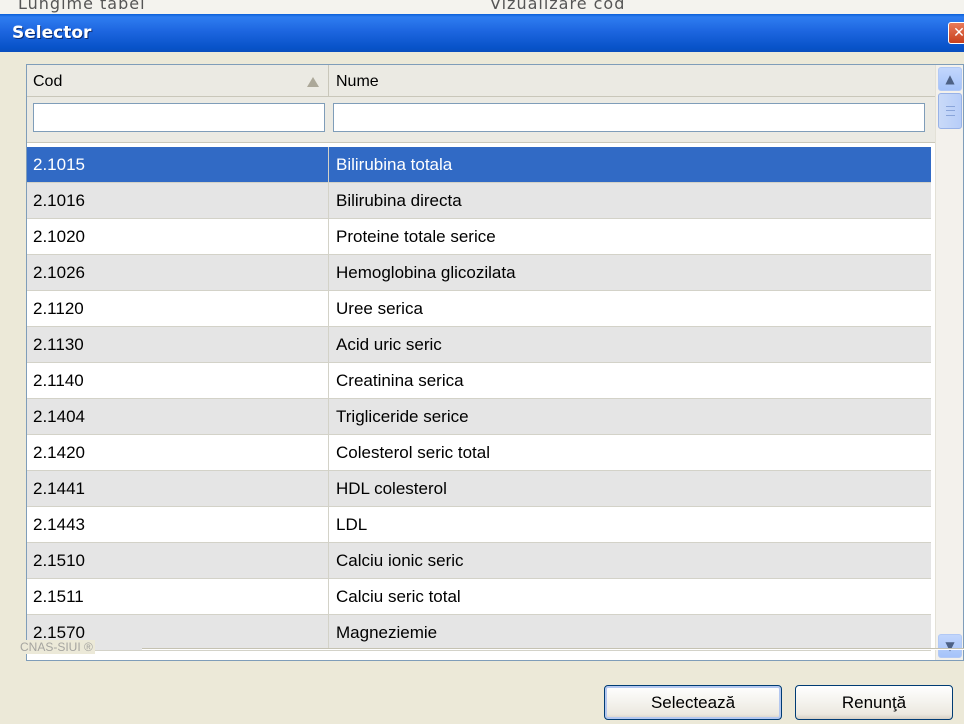  Describe the element at coordinates (479, 597) in the screenshot. I see `table-row: 2.1511 Calciu seric total` at that location.